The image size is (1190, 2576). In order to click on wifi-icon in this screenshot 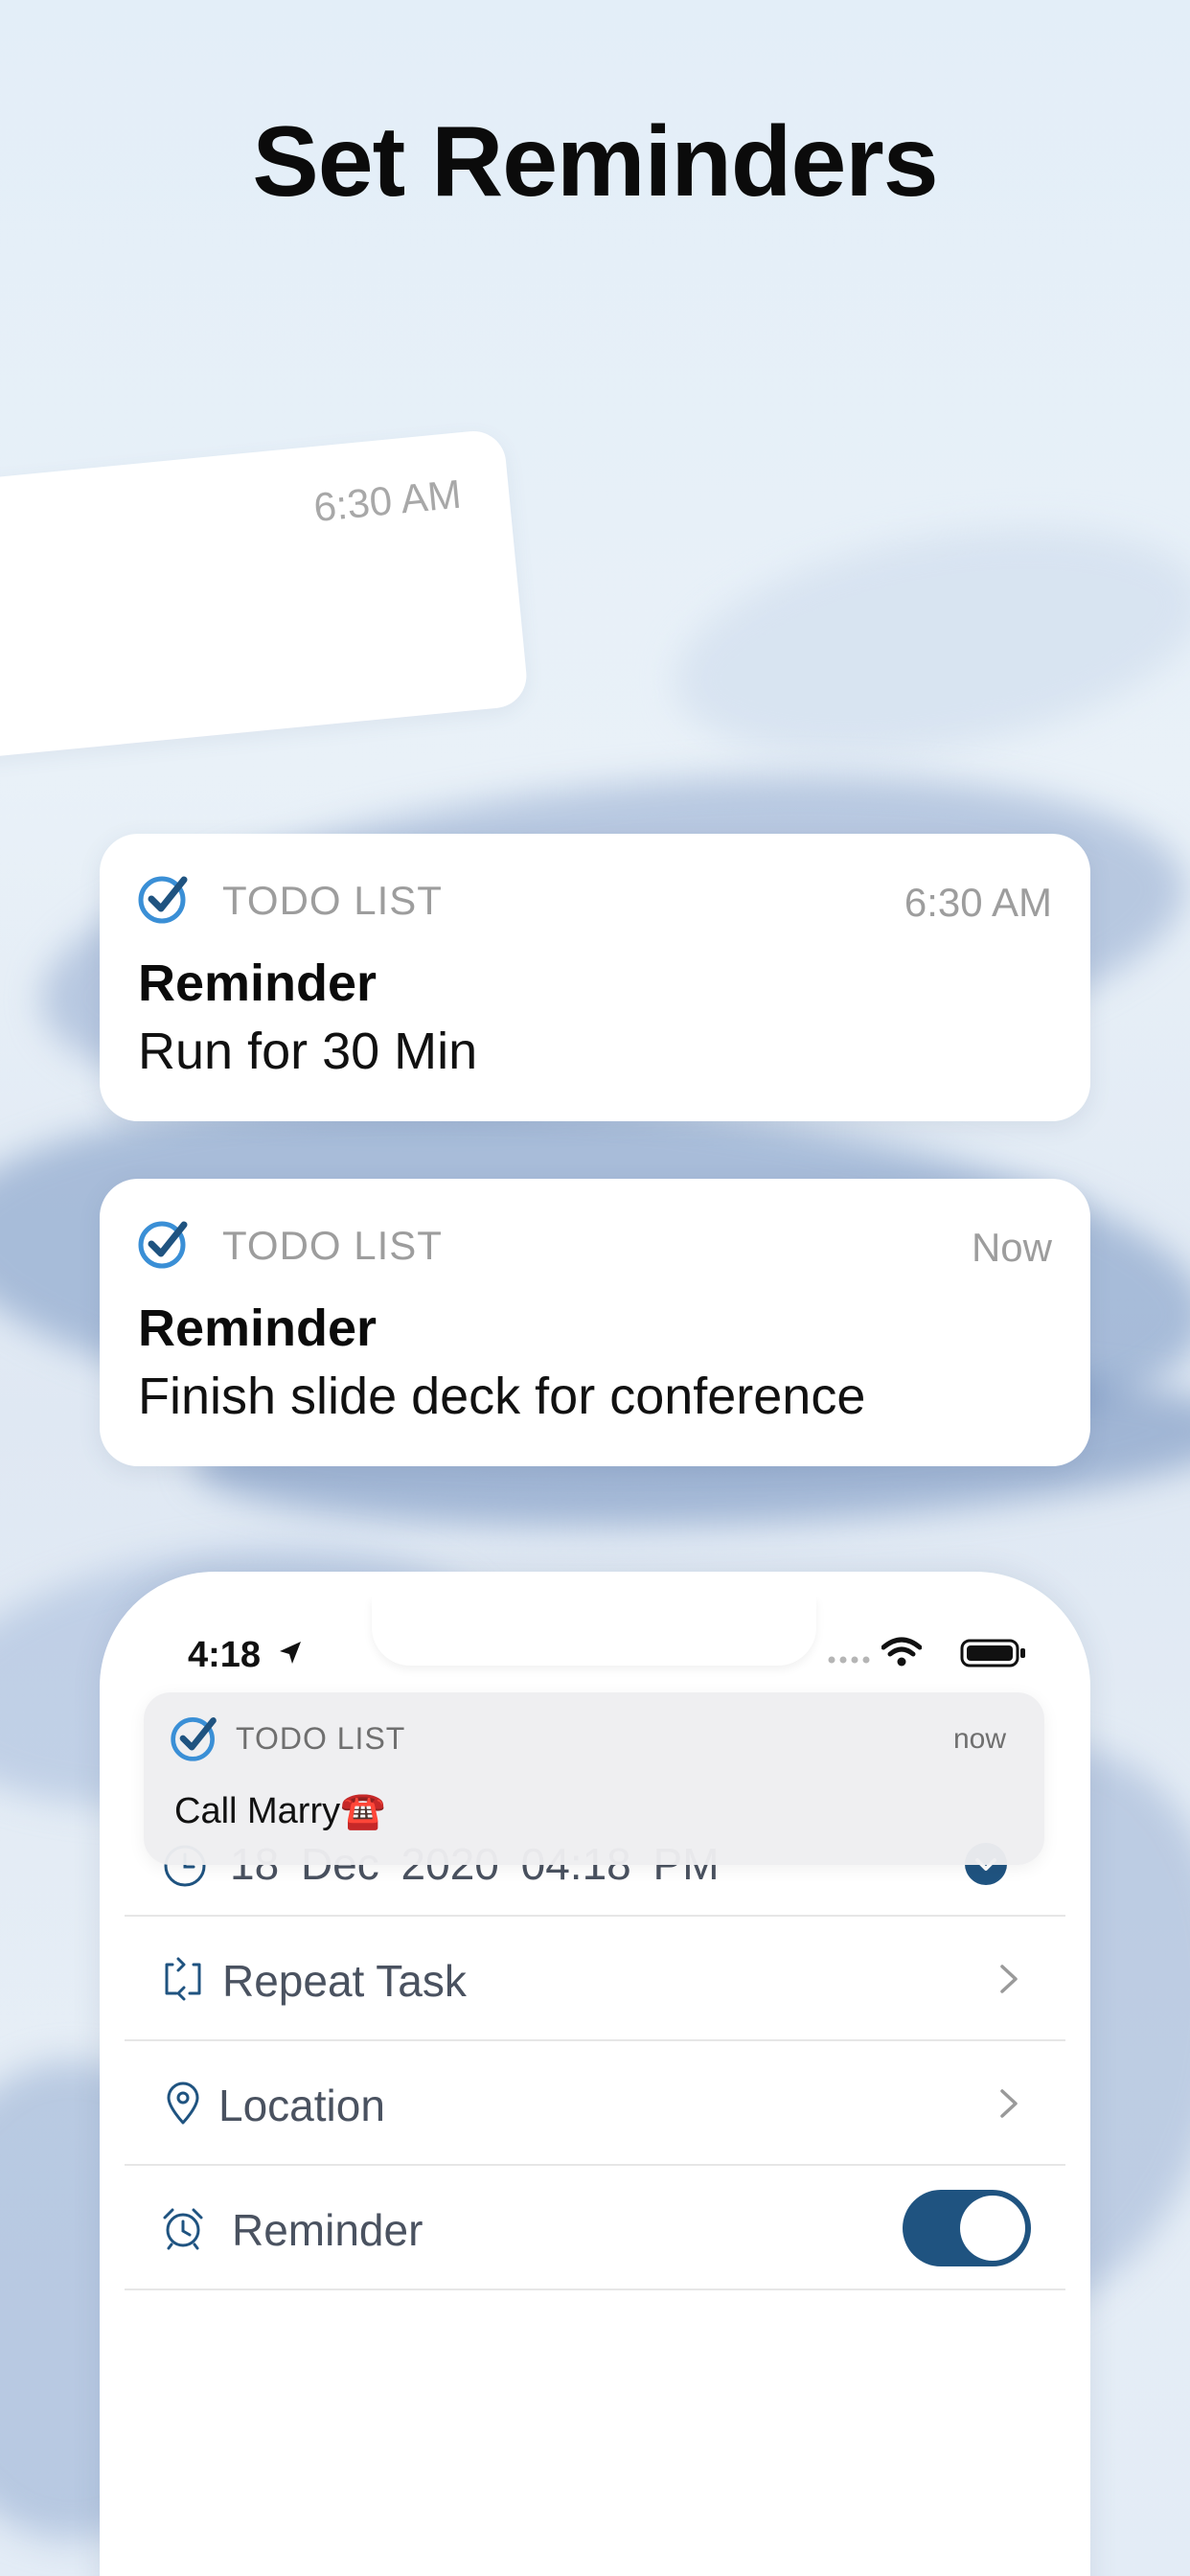, I will do `click(902, 1652)`.